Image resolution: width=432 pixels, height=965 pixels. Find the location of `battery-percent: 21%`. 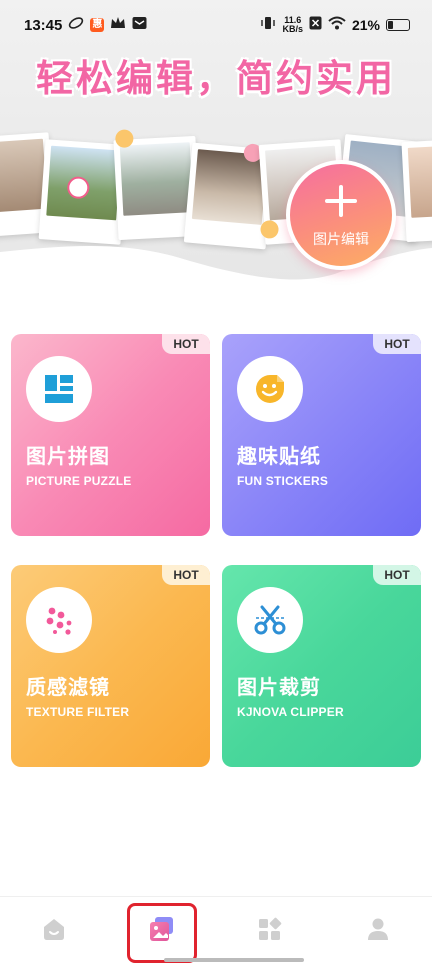

battery-percent: 21% is located at coordinates (365, 25).